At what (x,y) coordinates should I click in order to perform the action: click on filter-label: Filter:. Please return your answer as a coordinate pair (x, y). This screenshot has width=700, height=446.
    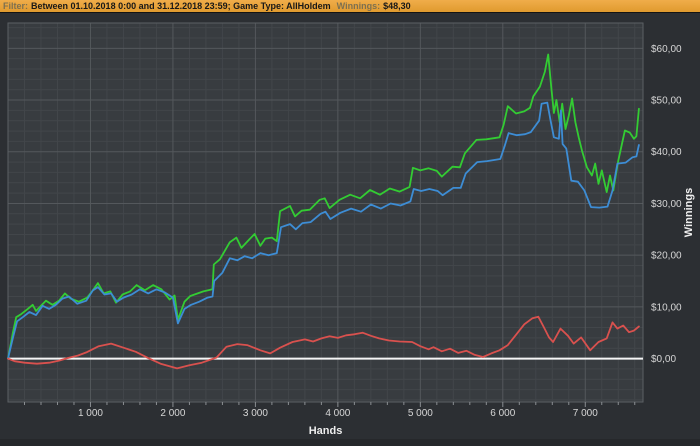
    Looking at the image, I should click on (16, 5).